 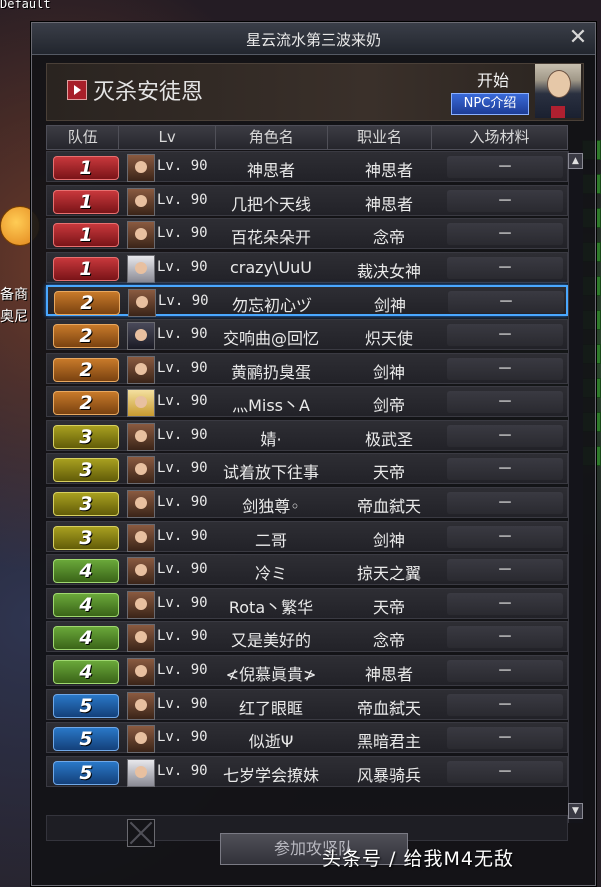 What do you see at coordinates (307, 569) in the screenshot?
I see `member-row: 4 Lv. 90 冷ミ 掠天之翼 －` at bounding box center [307, 569].